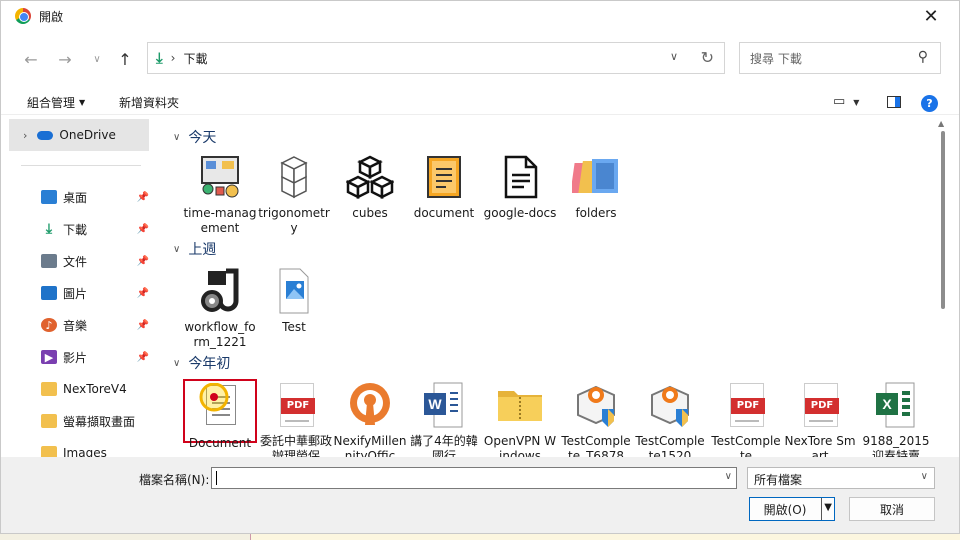 Image resolution: width=960 pixels, height=540 pixels. Describe the element at coordinates (220, 443) in the screenshot. I see `file-name: Document` at that location.